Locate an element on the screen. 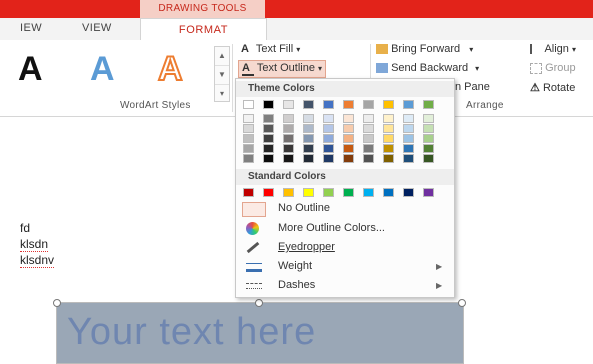 Image resolution: width=593 pixels, height=364 pixels. scroll-up-icon: ▲ is located at coordinates (222, 56).